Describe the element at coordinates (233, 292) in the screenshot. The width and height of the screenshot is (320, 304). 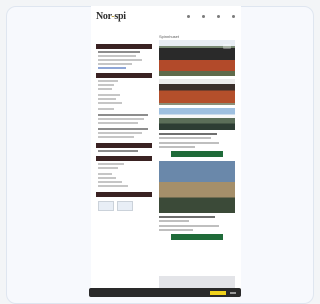
I see `cookie-more-link` at that location.